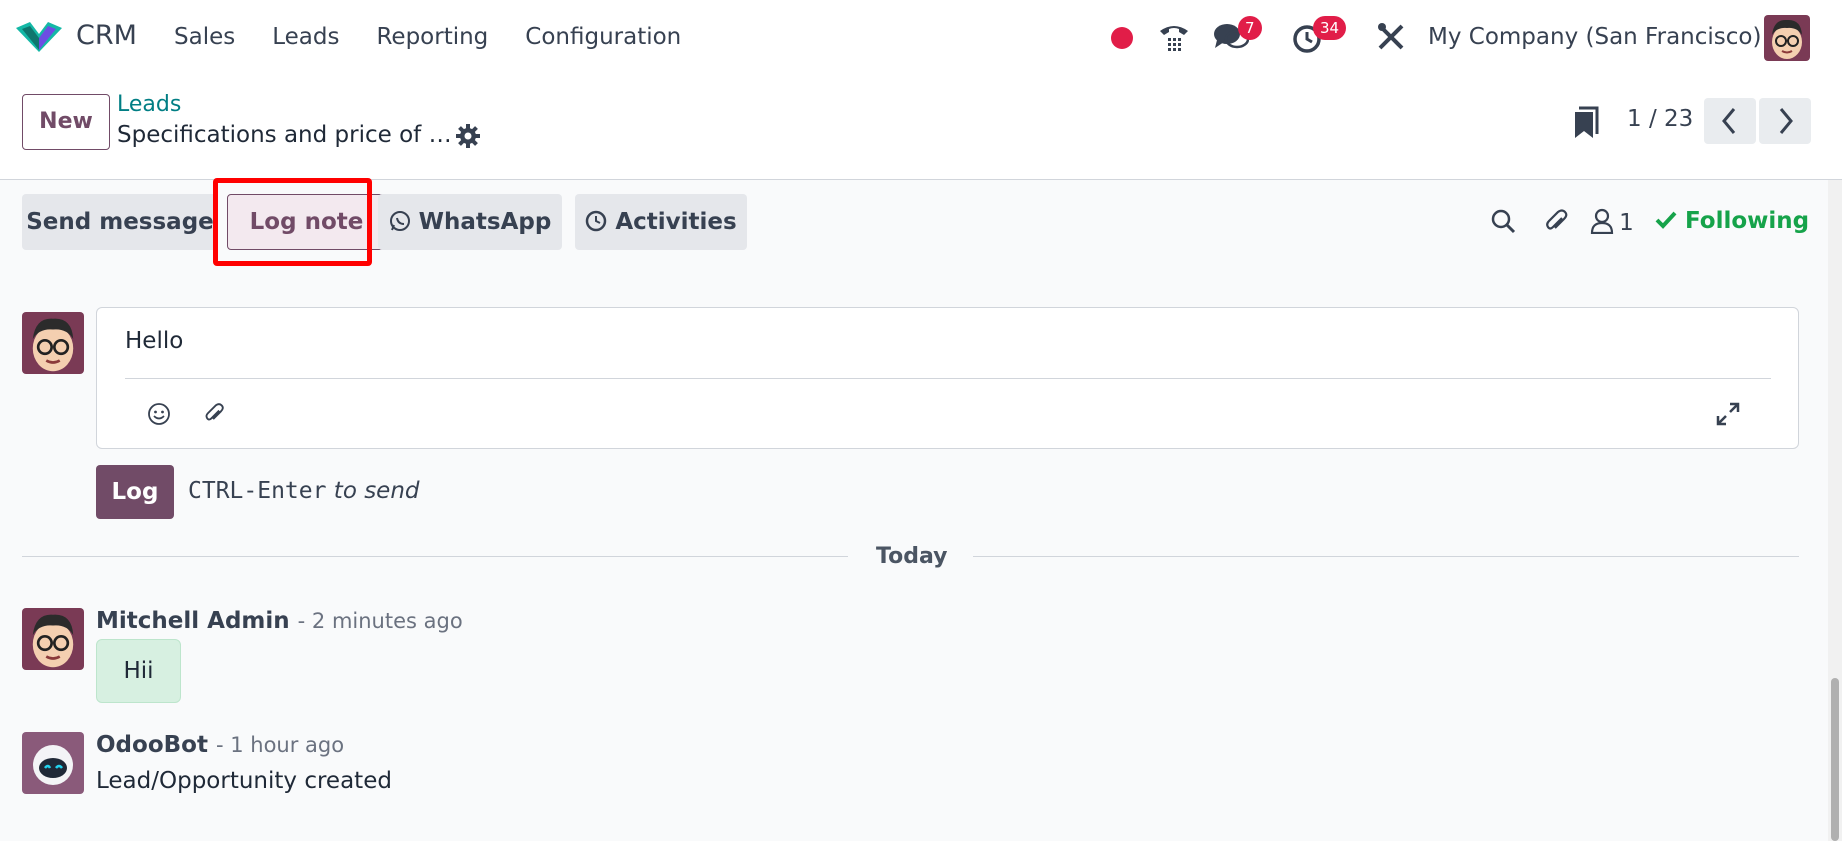  What do you see at coordinates (1835, 510) in the screenshot?
I see `scrollbar` at bounding box center [1835, 510].